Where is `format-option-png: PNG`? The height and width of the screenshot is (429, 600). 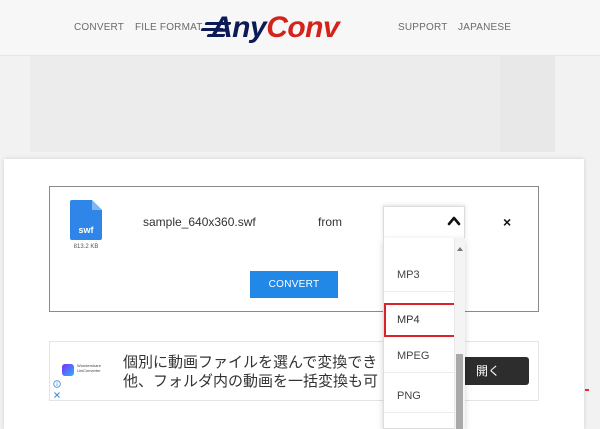
format-option-png: PNG is located at coordinates (420, 396).